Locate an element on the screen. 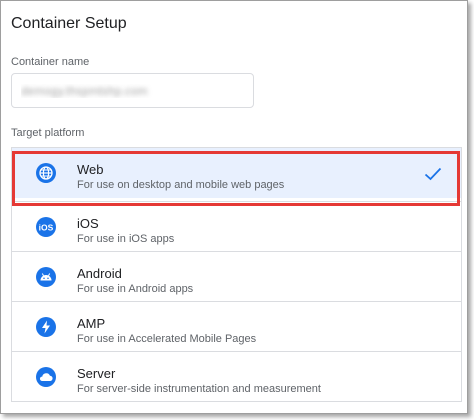  checkmark-icon is located at coordinates (433, 174).